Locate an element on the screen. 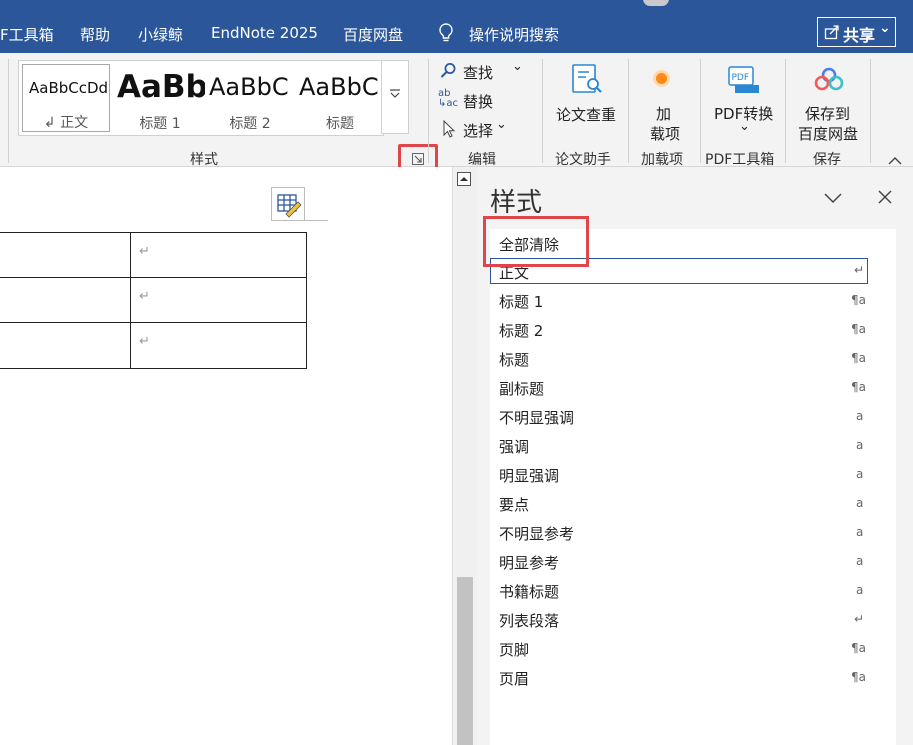 The height and width of the screenshot is (745, 913). menu-baidu-netdisk: 百度网盘 is located at coordinates (373, 34).